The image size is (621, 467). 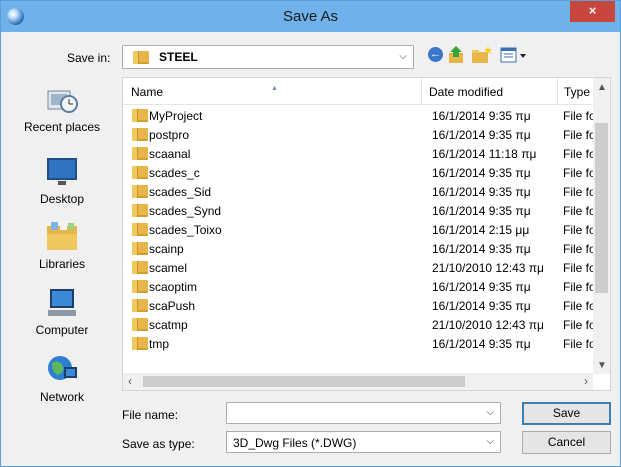 What do you see at coordinates (178, 57) in the screenshot?
I see `save-in-value: STEEL` at bounding box center [178, 57].